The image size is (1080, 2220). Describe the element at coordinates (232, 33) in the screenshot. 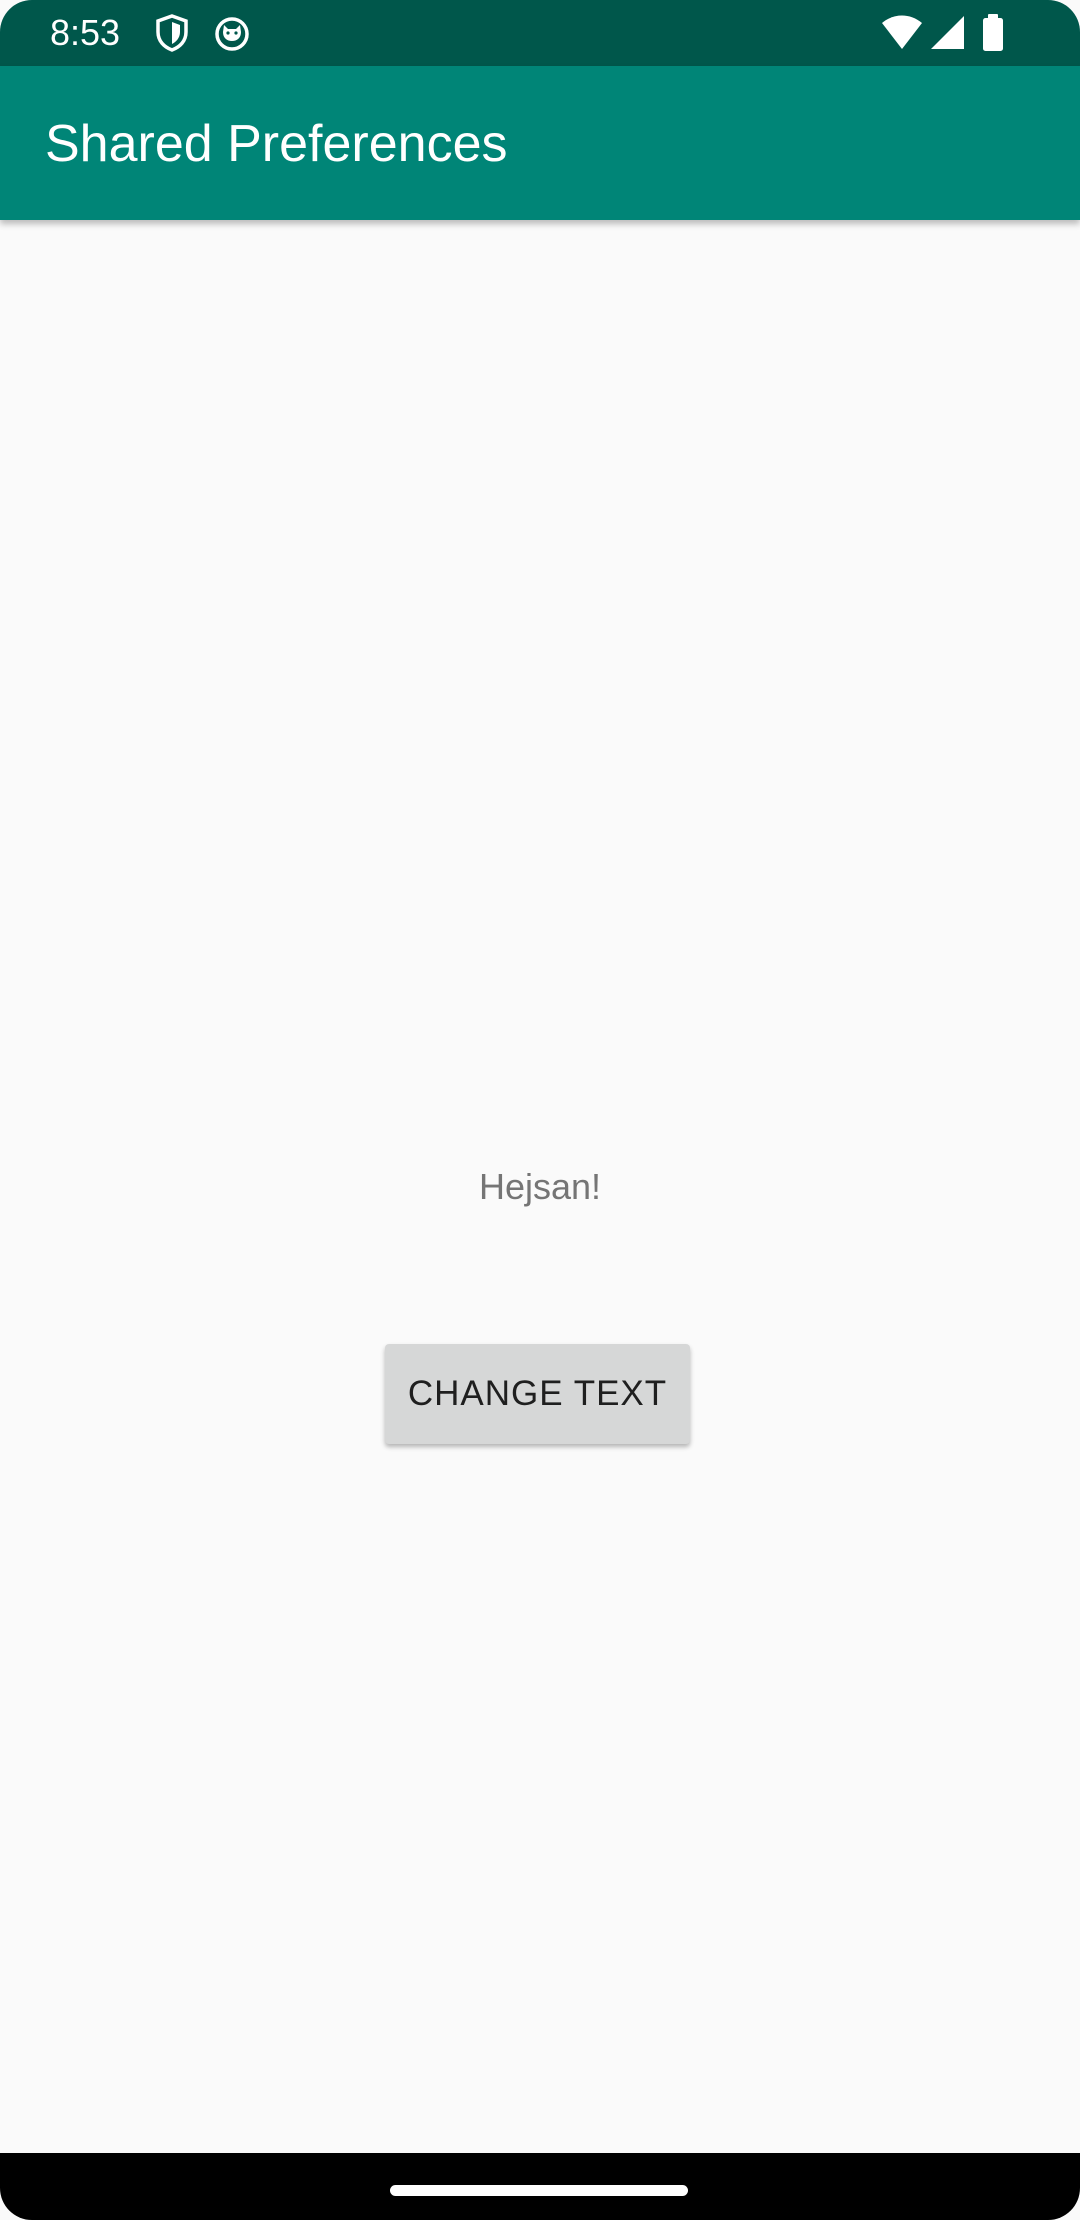

I see `cat-face-icon` at that location.